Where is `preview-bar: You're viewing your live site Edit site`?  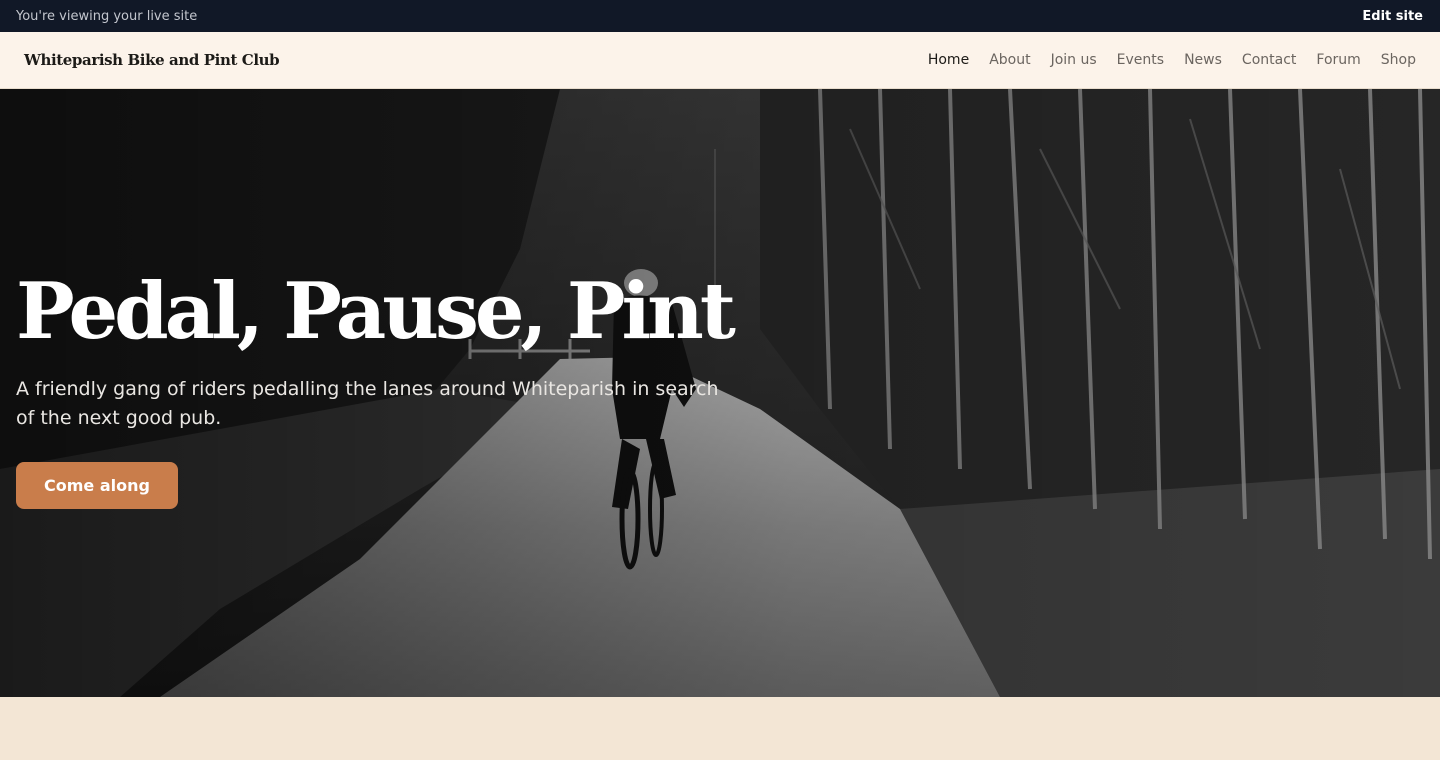
preview-bar: You're viewing your live site Edit site is located at coordinates (720, 16).